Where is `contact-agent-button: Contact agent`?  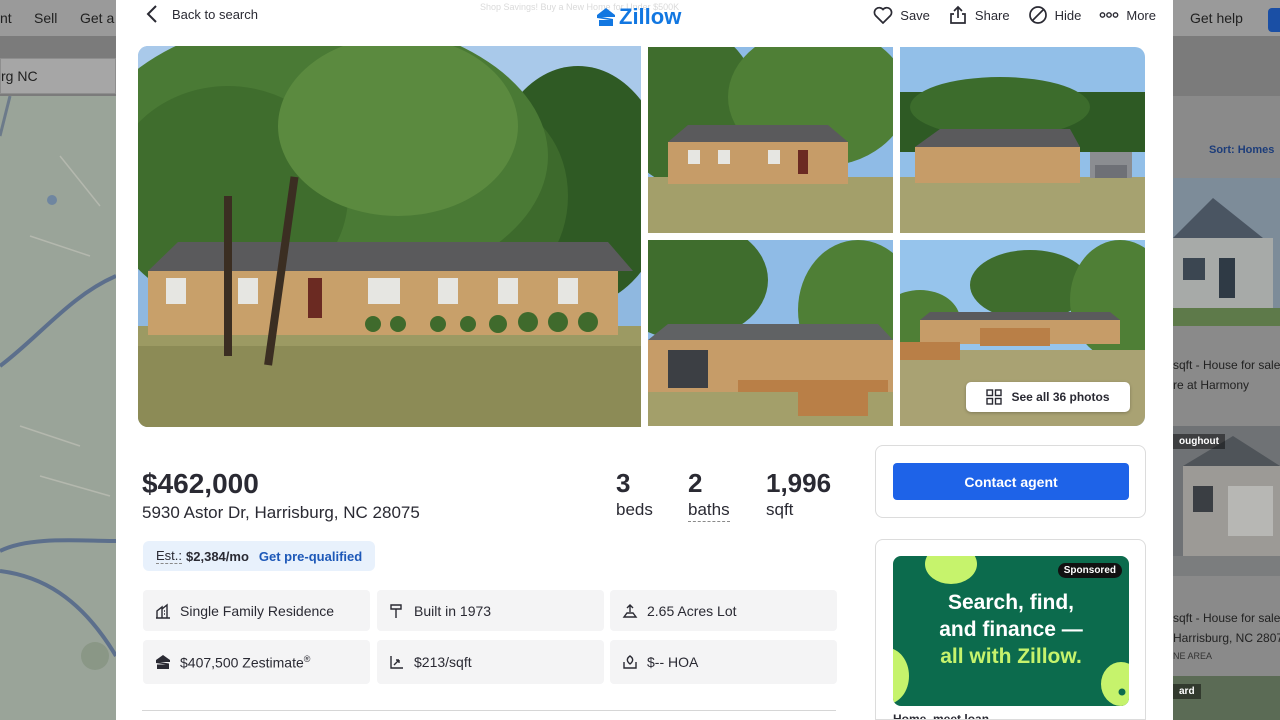 contact-agent-button: Contact agent is located at coordinates (1011, 481).